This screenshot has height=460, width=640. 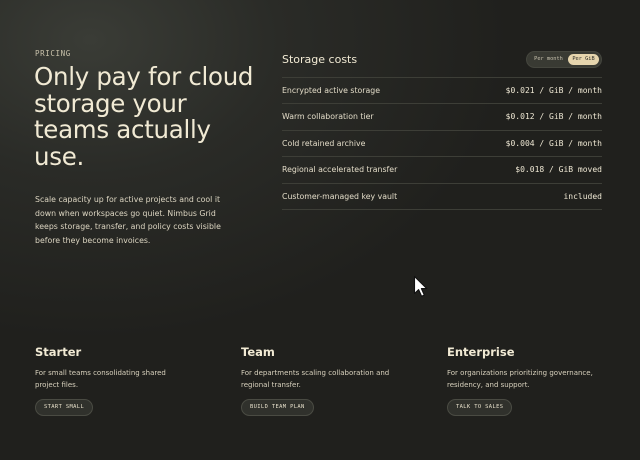 I want to click on cost-row-name: Encrypted active storage, so click(x=331, y=90).